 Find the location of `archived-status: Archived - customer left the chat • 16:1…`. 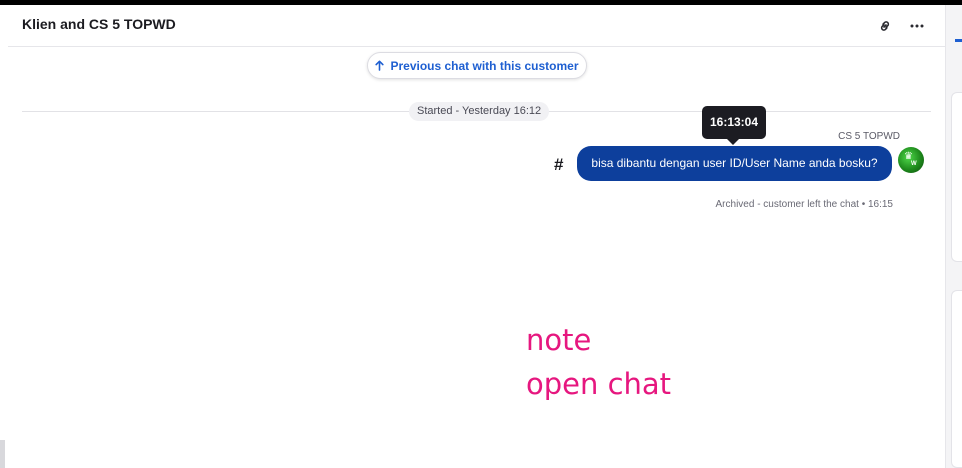

archived-status: Archived - customer left the chat • 16:1… is located at coordinates (804, 204).